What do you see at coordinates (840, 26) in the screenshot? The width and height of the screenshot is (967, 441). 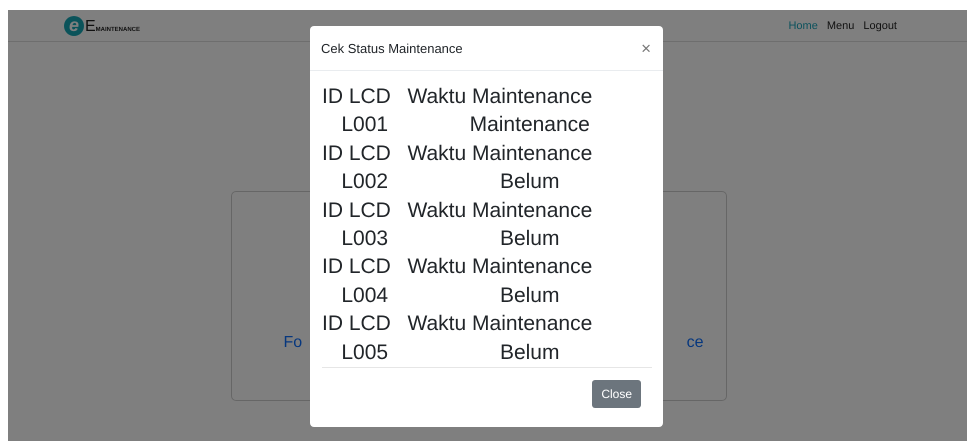 I see `nav-link: Menu` at bounding box center [840, 26].